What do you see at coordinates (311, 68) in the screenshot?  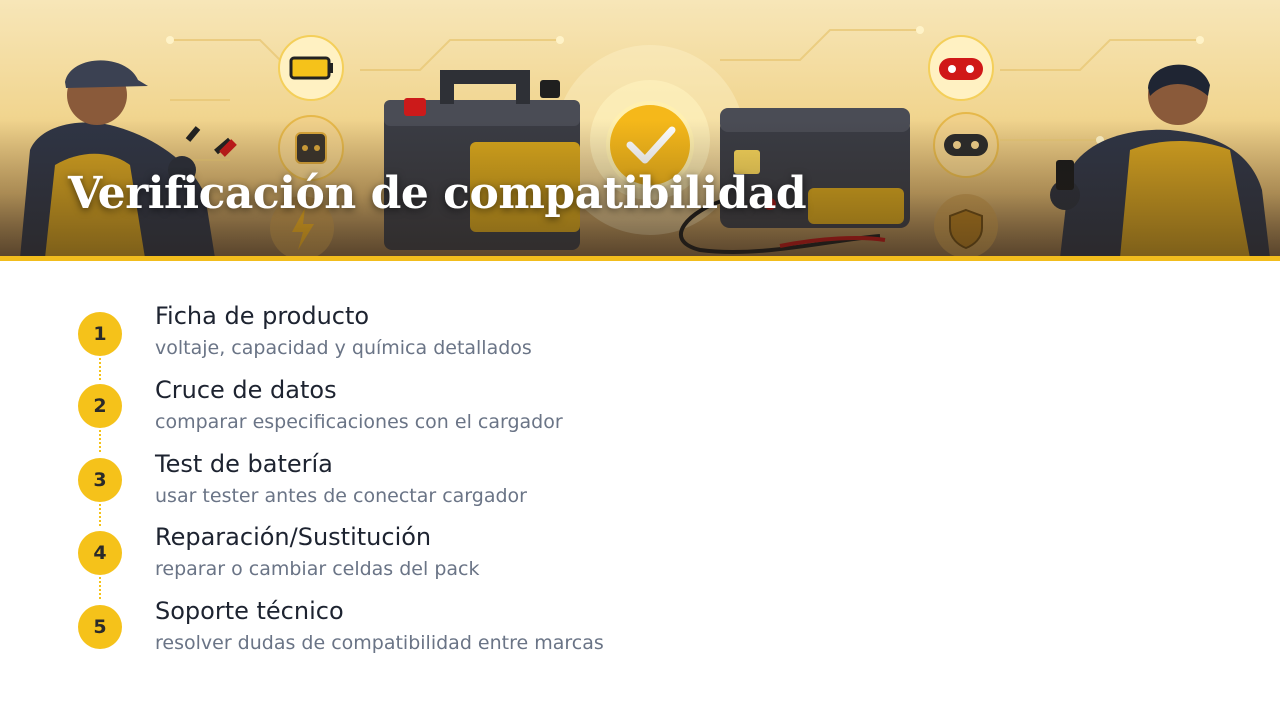 I see `battery-icon` at bounding box center [311, 68].